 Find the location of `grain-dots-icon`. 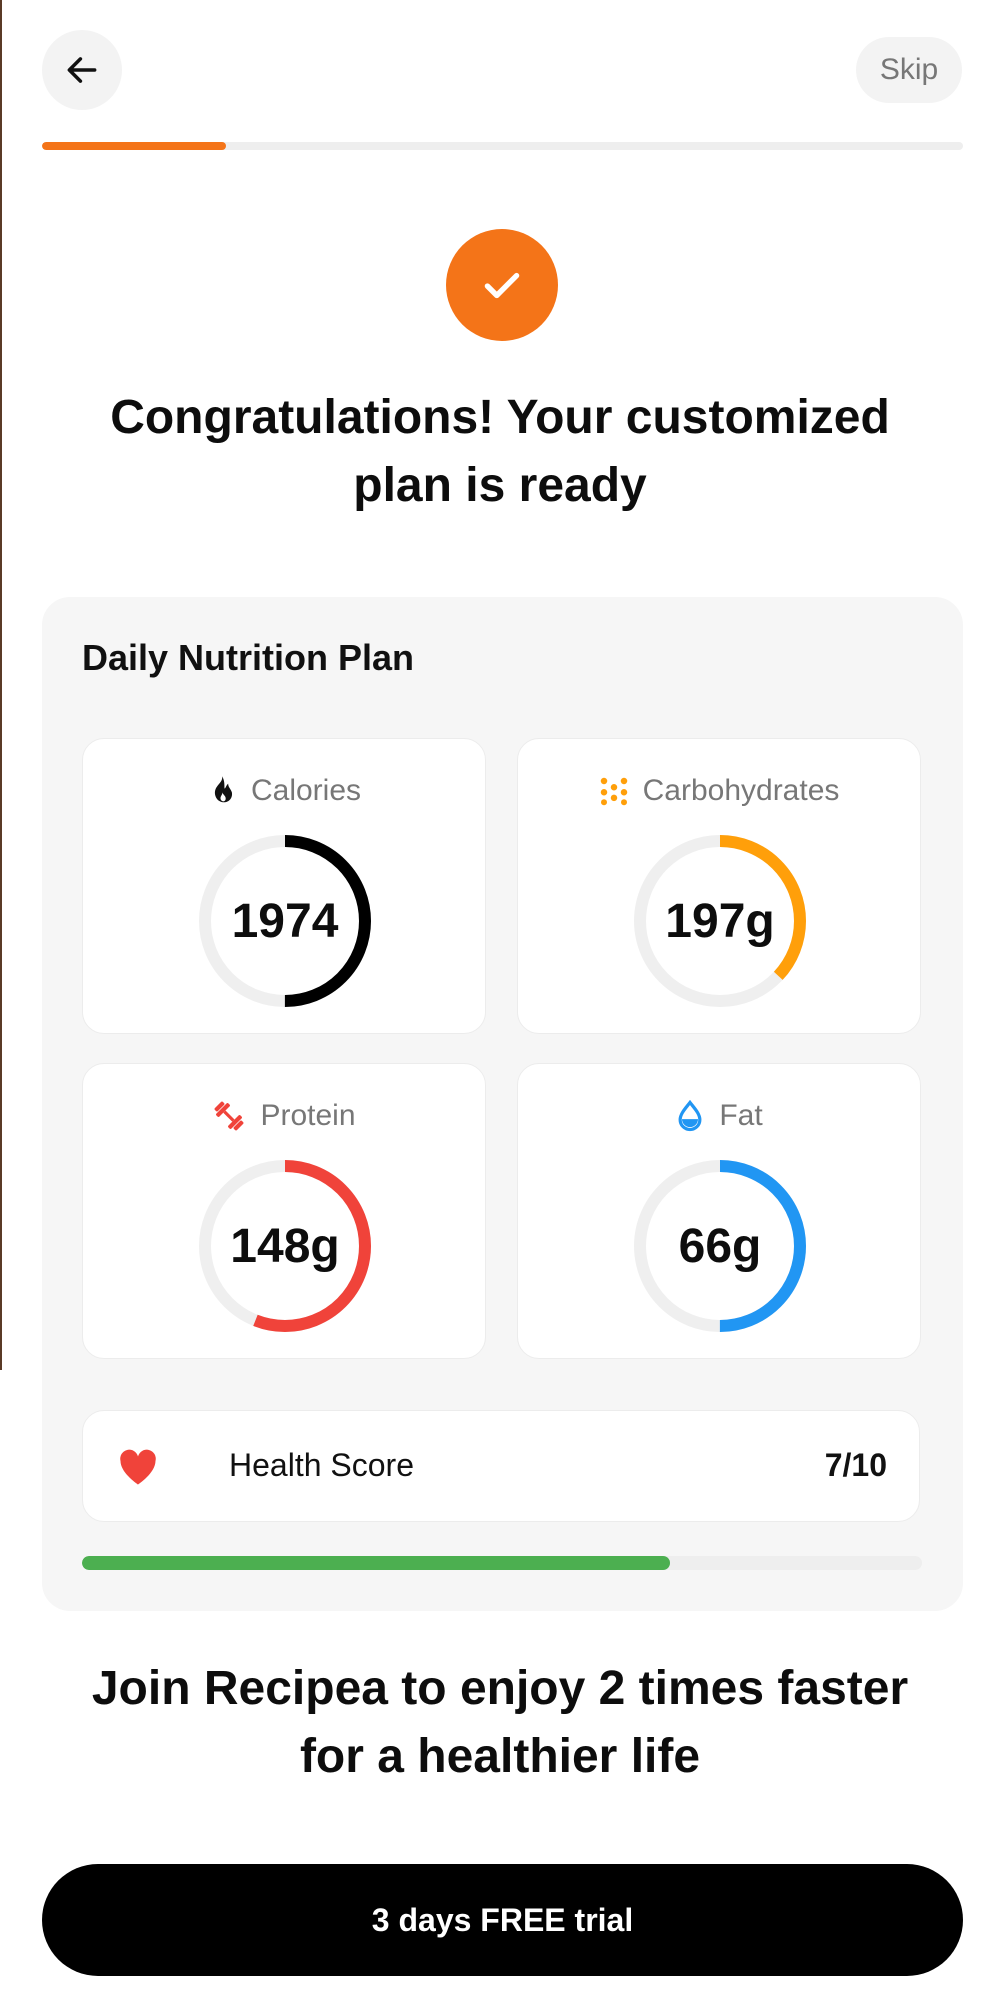

grain-dots-icon is located at coordinates (613, 791).